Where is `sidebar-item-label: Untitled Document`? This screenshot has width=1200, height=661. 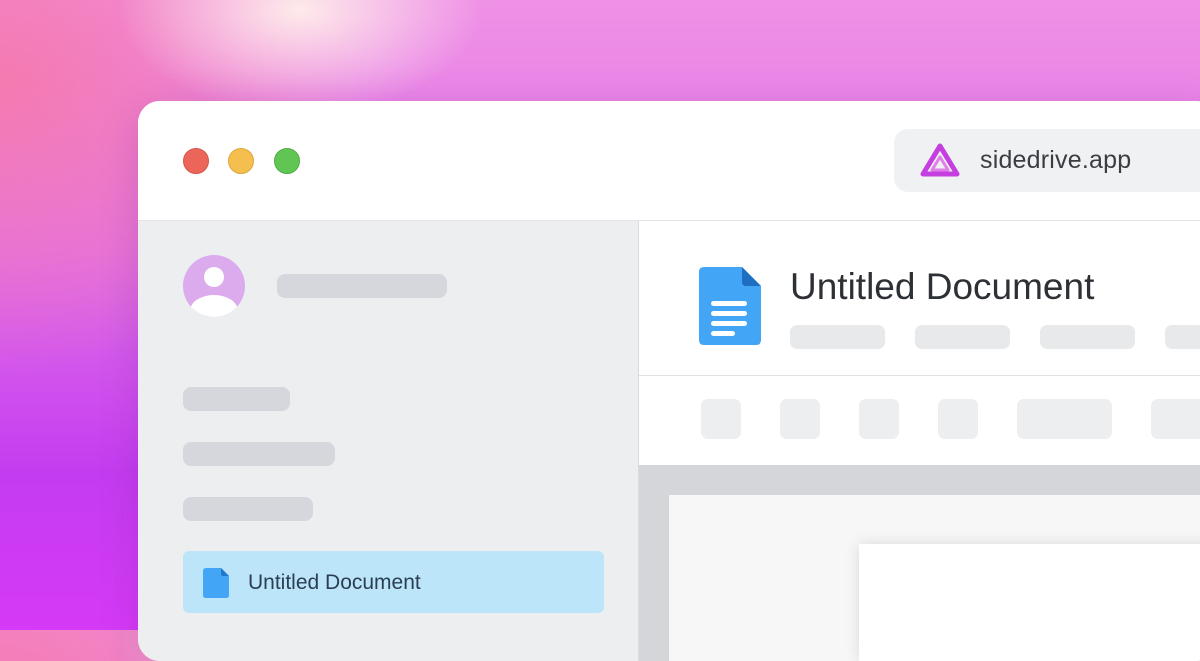
sidebar-item-label: Untitled Document is located at coordinates (334, 582).